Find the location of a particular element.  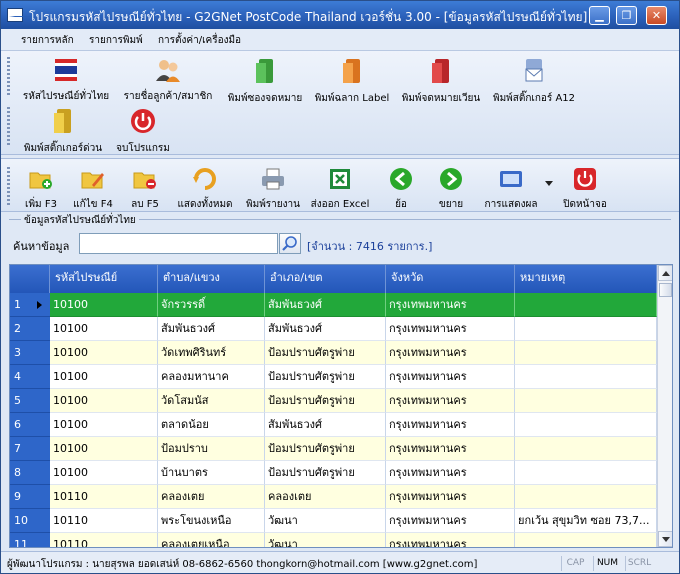

row-number: 6 is located at coordinates (30, 425).